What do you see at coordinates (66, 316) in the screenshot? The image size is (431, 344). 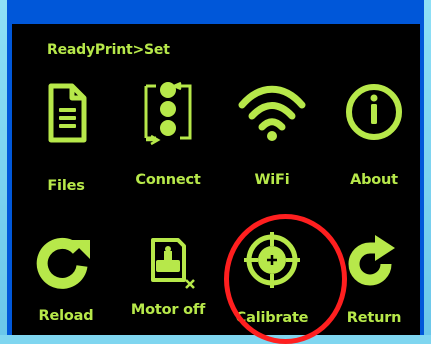 I see `reload-label: Reload` at bounding box center [66, 316].